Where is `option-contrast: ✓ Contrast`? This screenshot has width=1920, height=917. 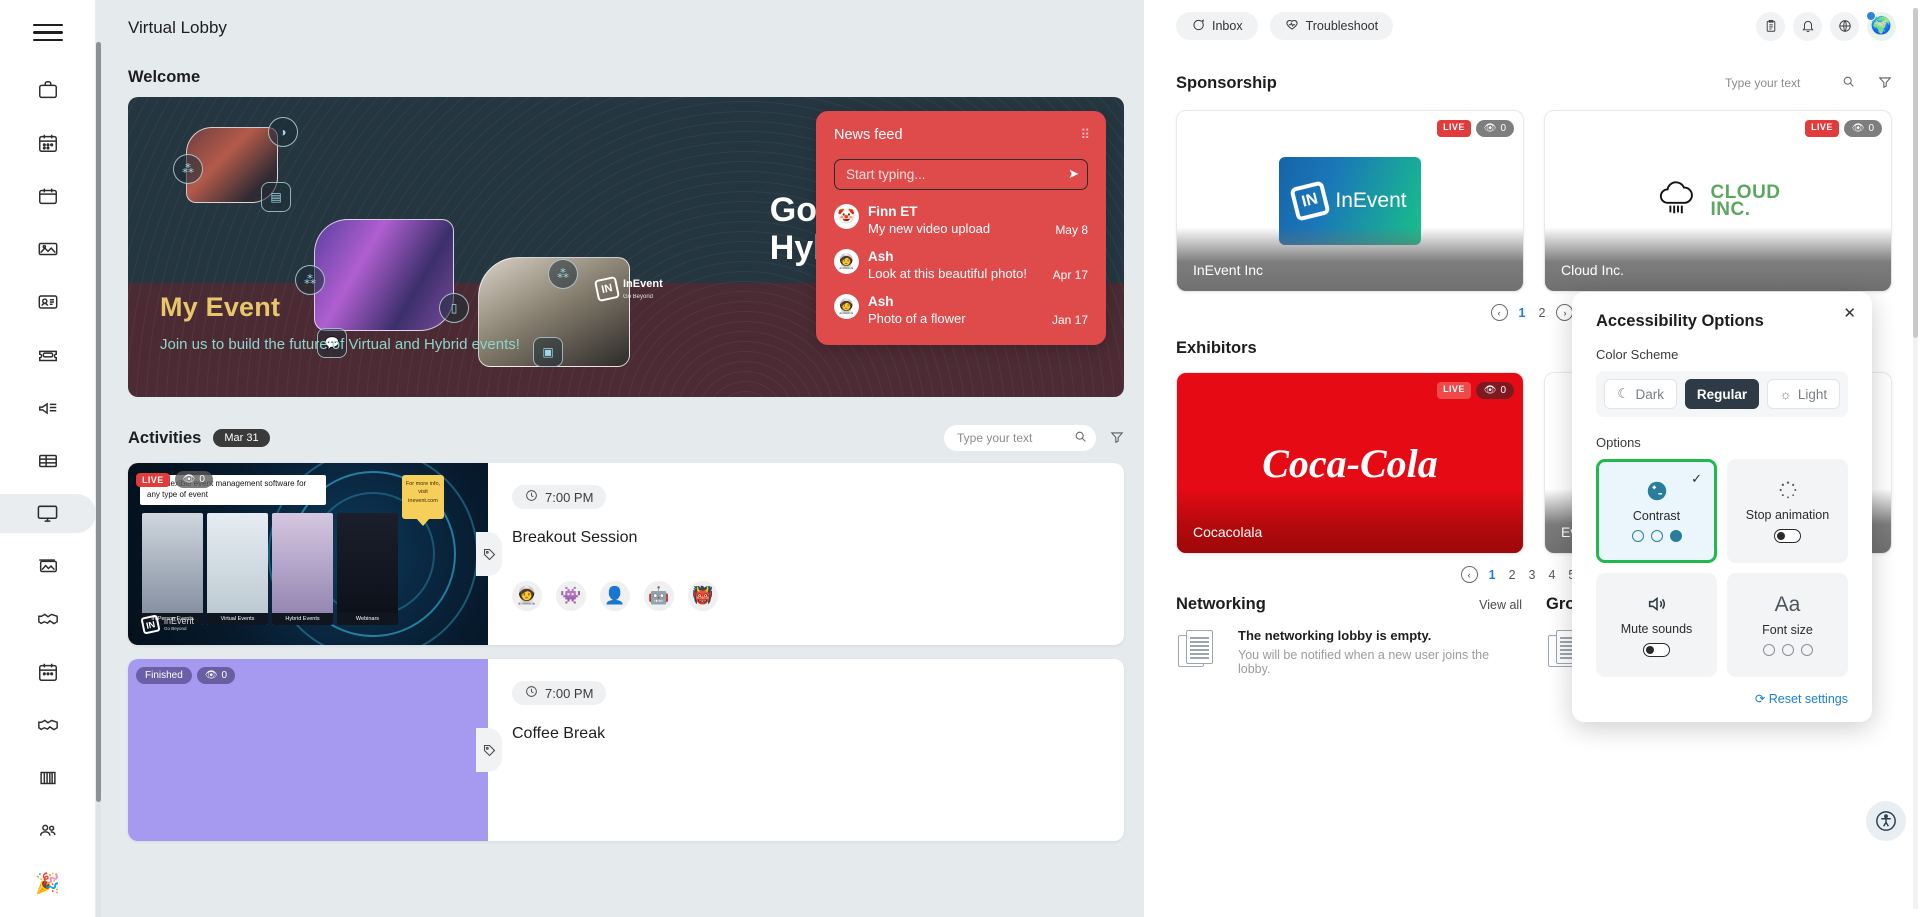
option-contrast: ✓ Contrast is located at coordinates (1656, 511).